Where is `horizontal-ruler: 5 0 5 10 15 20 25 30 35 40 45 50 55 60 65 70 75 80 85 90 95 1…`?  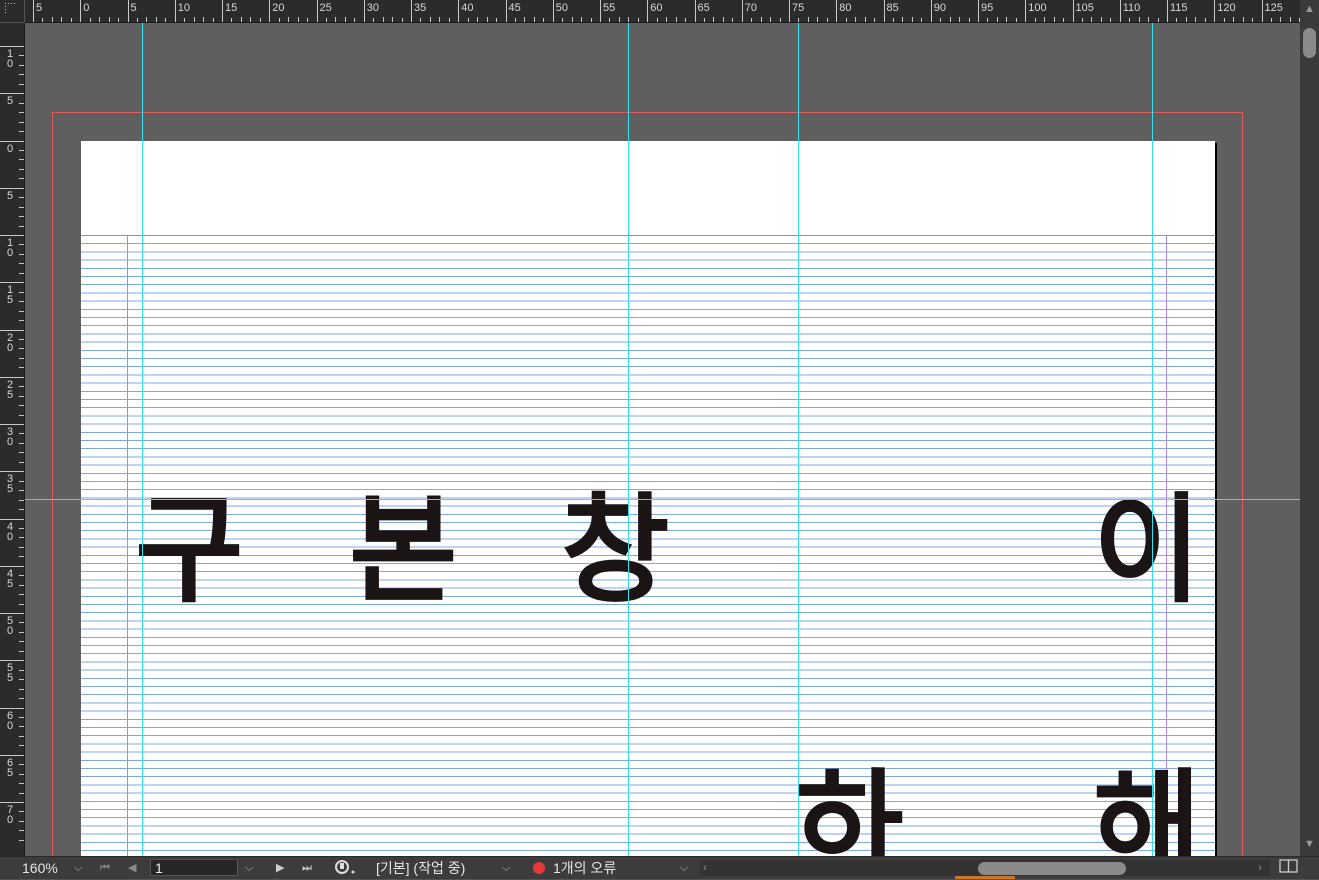 horizontal-ruler: 5 0 5 10 15 20 25 30 35 40 45 50 55 60 65 70 75 80 85 90 95 1… is located at coordinates (650, 11).